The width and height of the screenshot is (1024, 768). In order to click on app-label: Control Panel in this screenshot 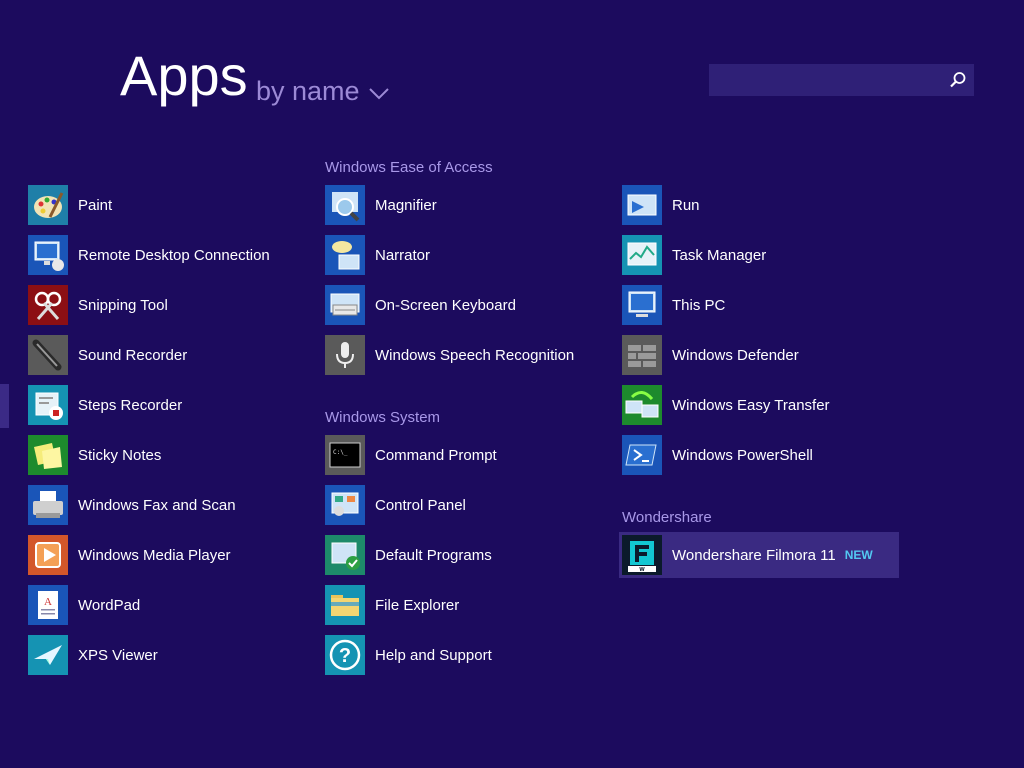, I will do `click(420, 505)`.